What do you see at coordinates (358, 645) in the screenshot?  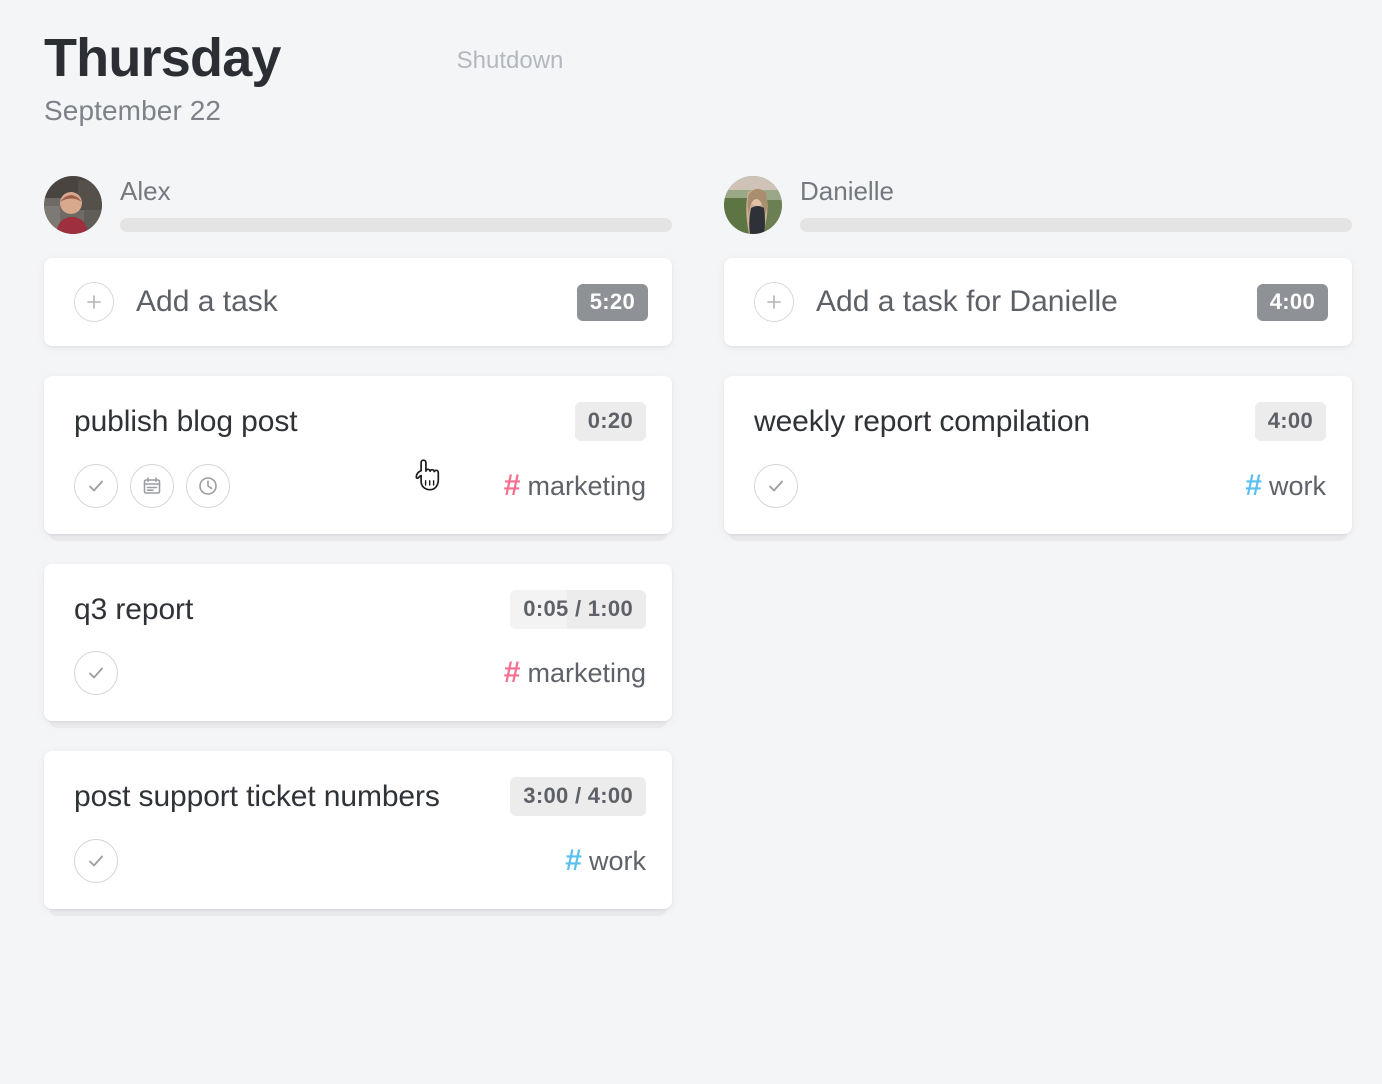 I see `task-card: q3 report 0:05 / 1:00 # marketing` at bounding box center [358, 645].